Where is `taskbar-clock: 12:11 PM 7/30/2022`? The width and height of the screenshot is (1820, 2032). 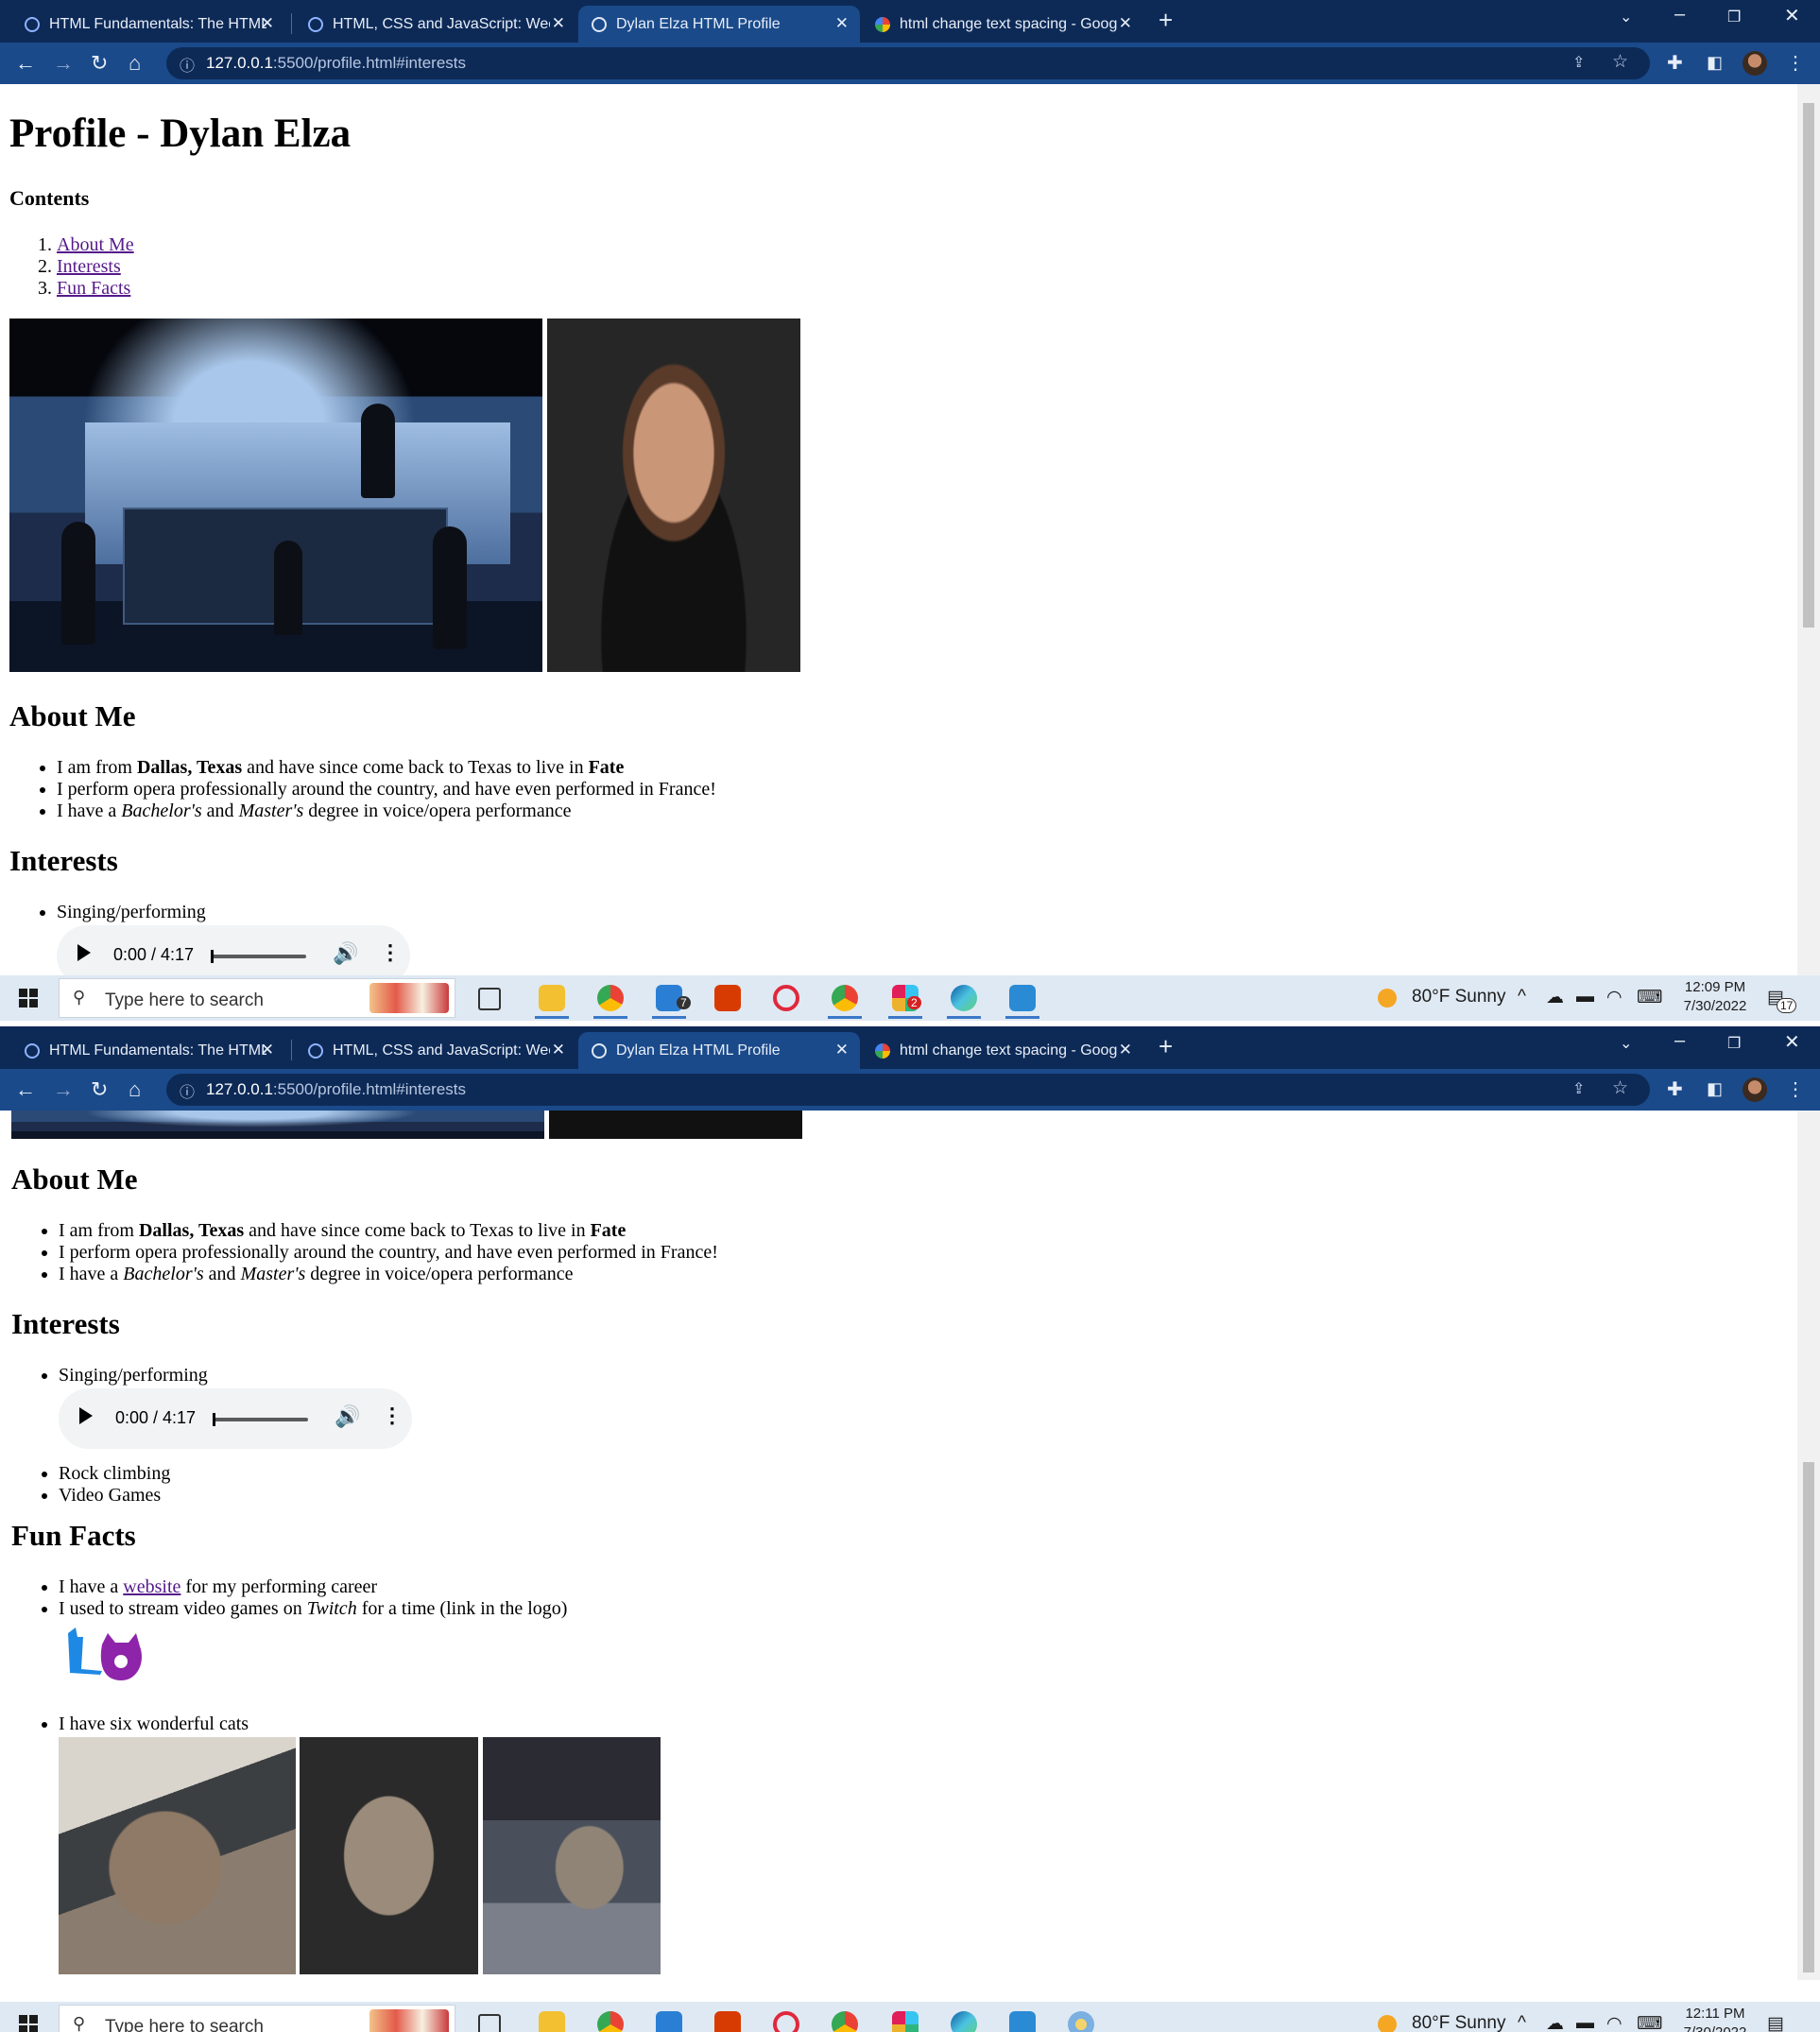
taskbar-clock: 12:11 PM 7/30/2022 is located at coordinates (1715, 2018).